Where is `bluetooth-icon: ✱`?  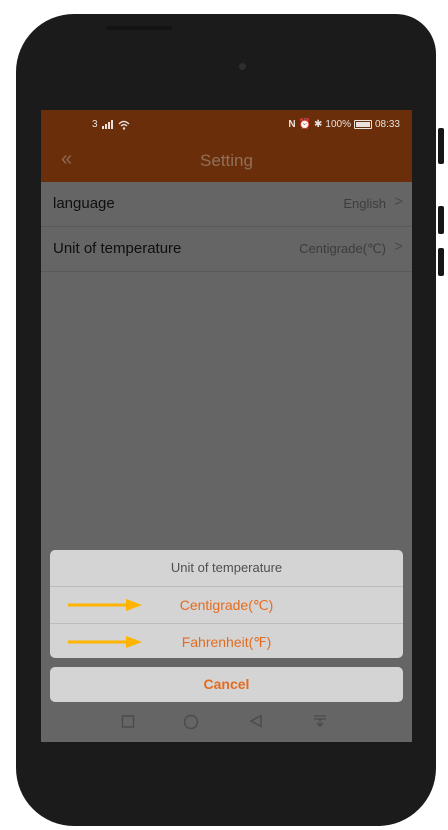
bluetooth-icon: ✱ is located at coordinates (318, 124).